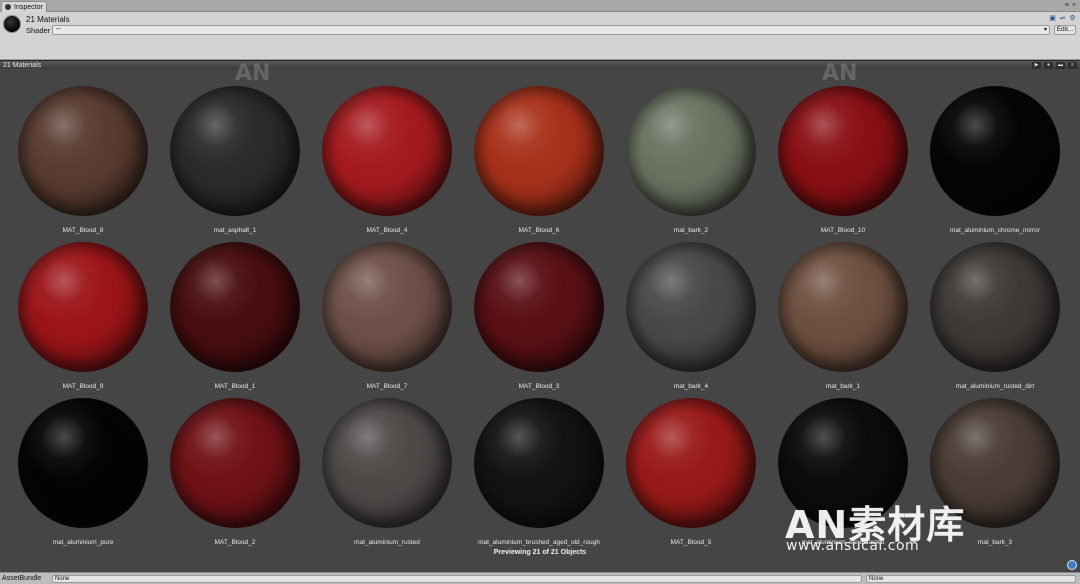 The height and width of the screenshot is (584, 1080). Describe the element at coordinates (12, 24) in the screenshot. I see `material-thumbnail` at that location.